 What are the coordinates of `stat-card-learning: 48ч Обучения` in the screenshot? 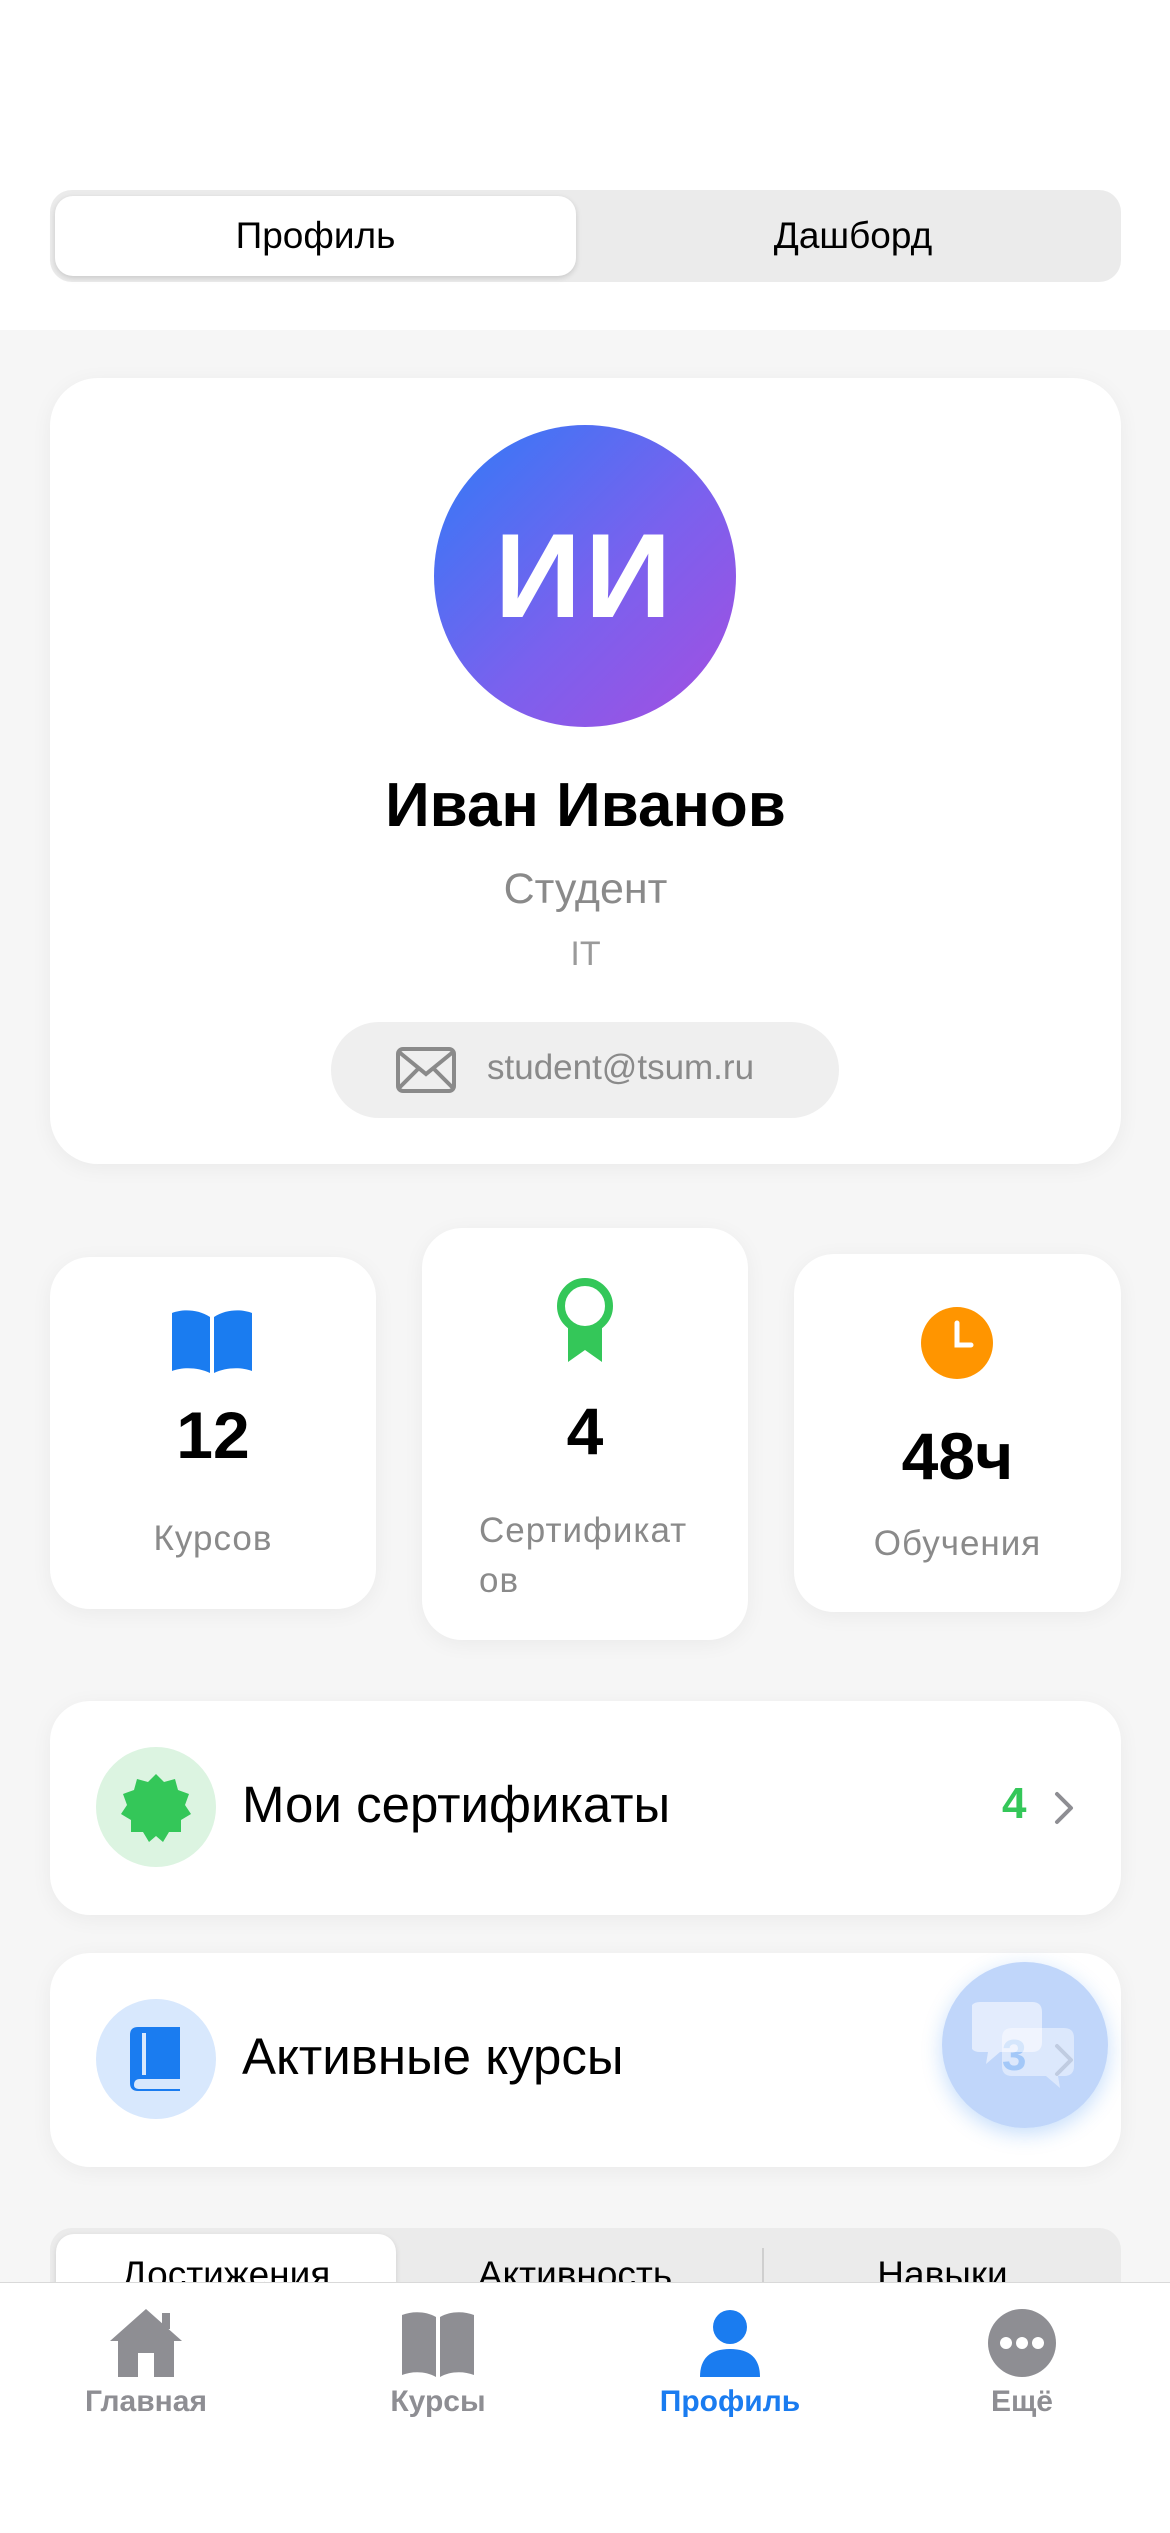 It's located at (957, 1433).